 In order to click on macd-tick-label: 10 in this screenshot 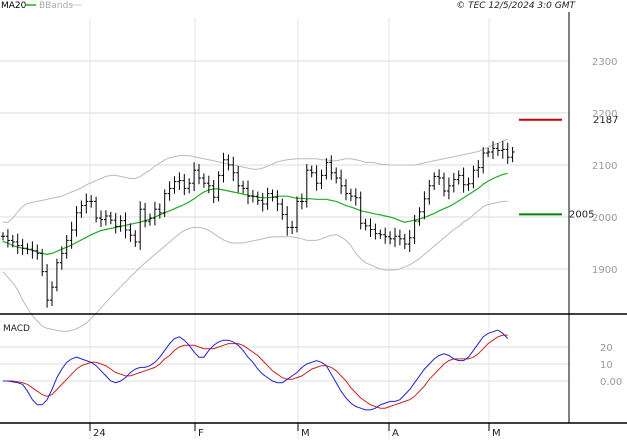, I will do `click(606, 365)`.